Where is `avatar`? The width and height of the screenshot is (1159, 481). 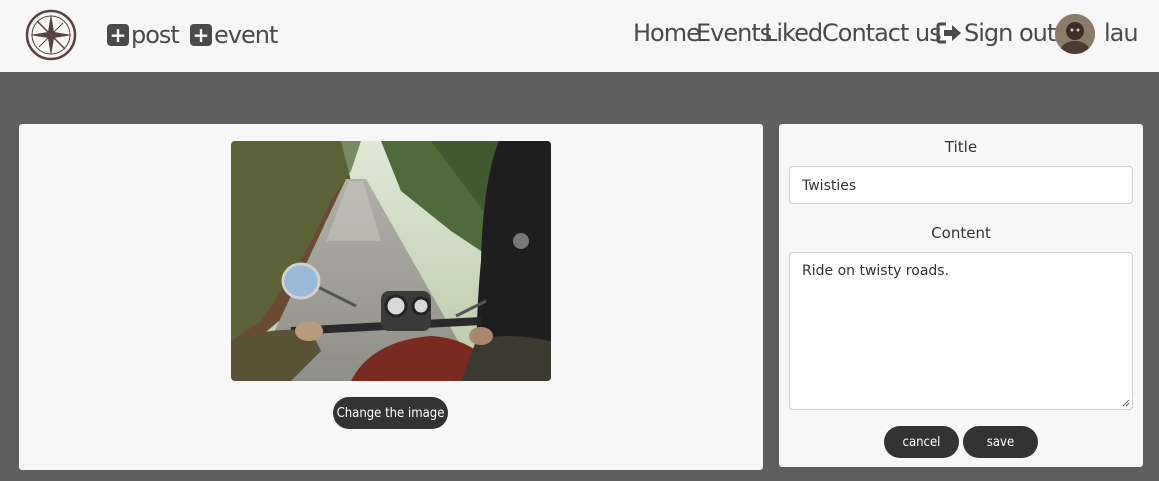
avatar is located at coordinates (1075, 34).